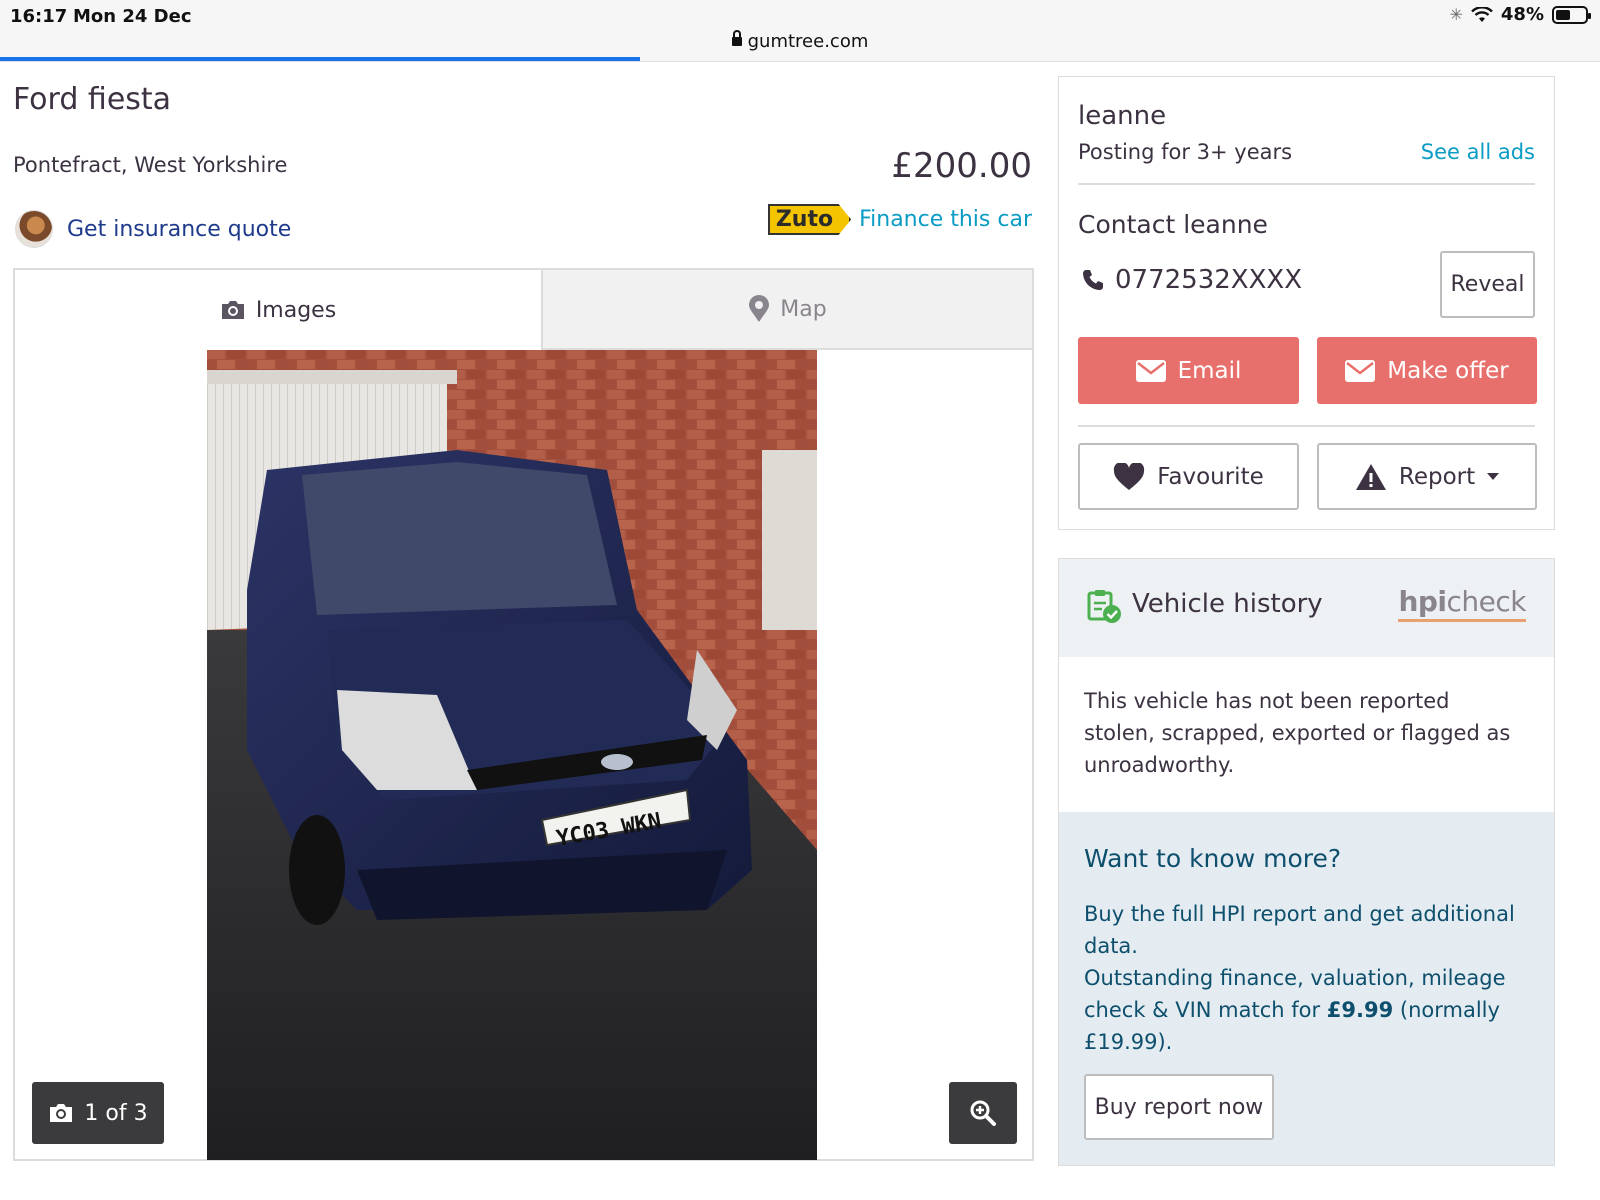 The height and width of the screenshot is (1200, 1600). I want to click on contact-title: Contact leanne, so click(1173, 224).